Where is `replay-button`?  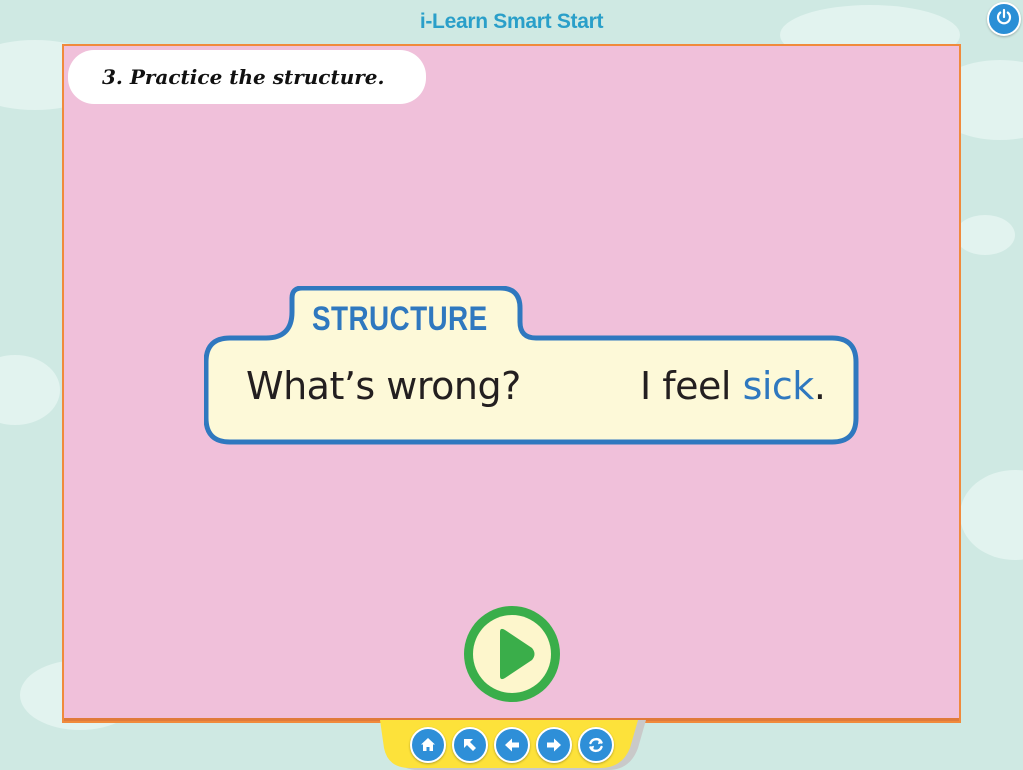 replay-button is located at coordinates (596, 745).